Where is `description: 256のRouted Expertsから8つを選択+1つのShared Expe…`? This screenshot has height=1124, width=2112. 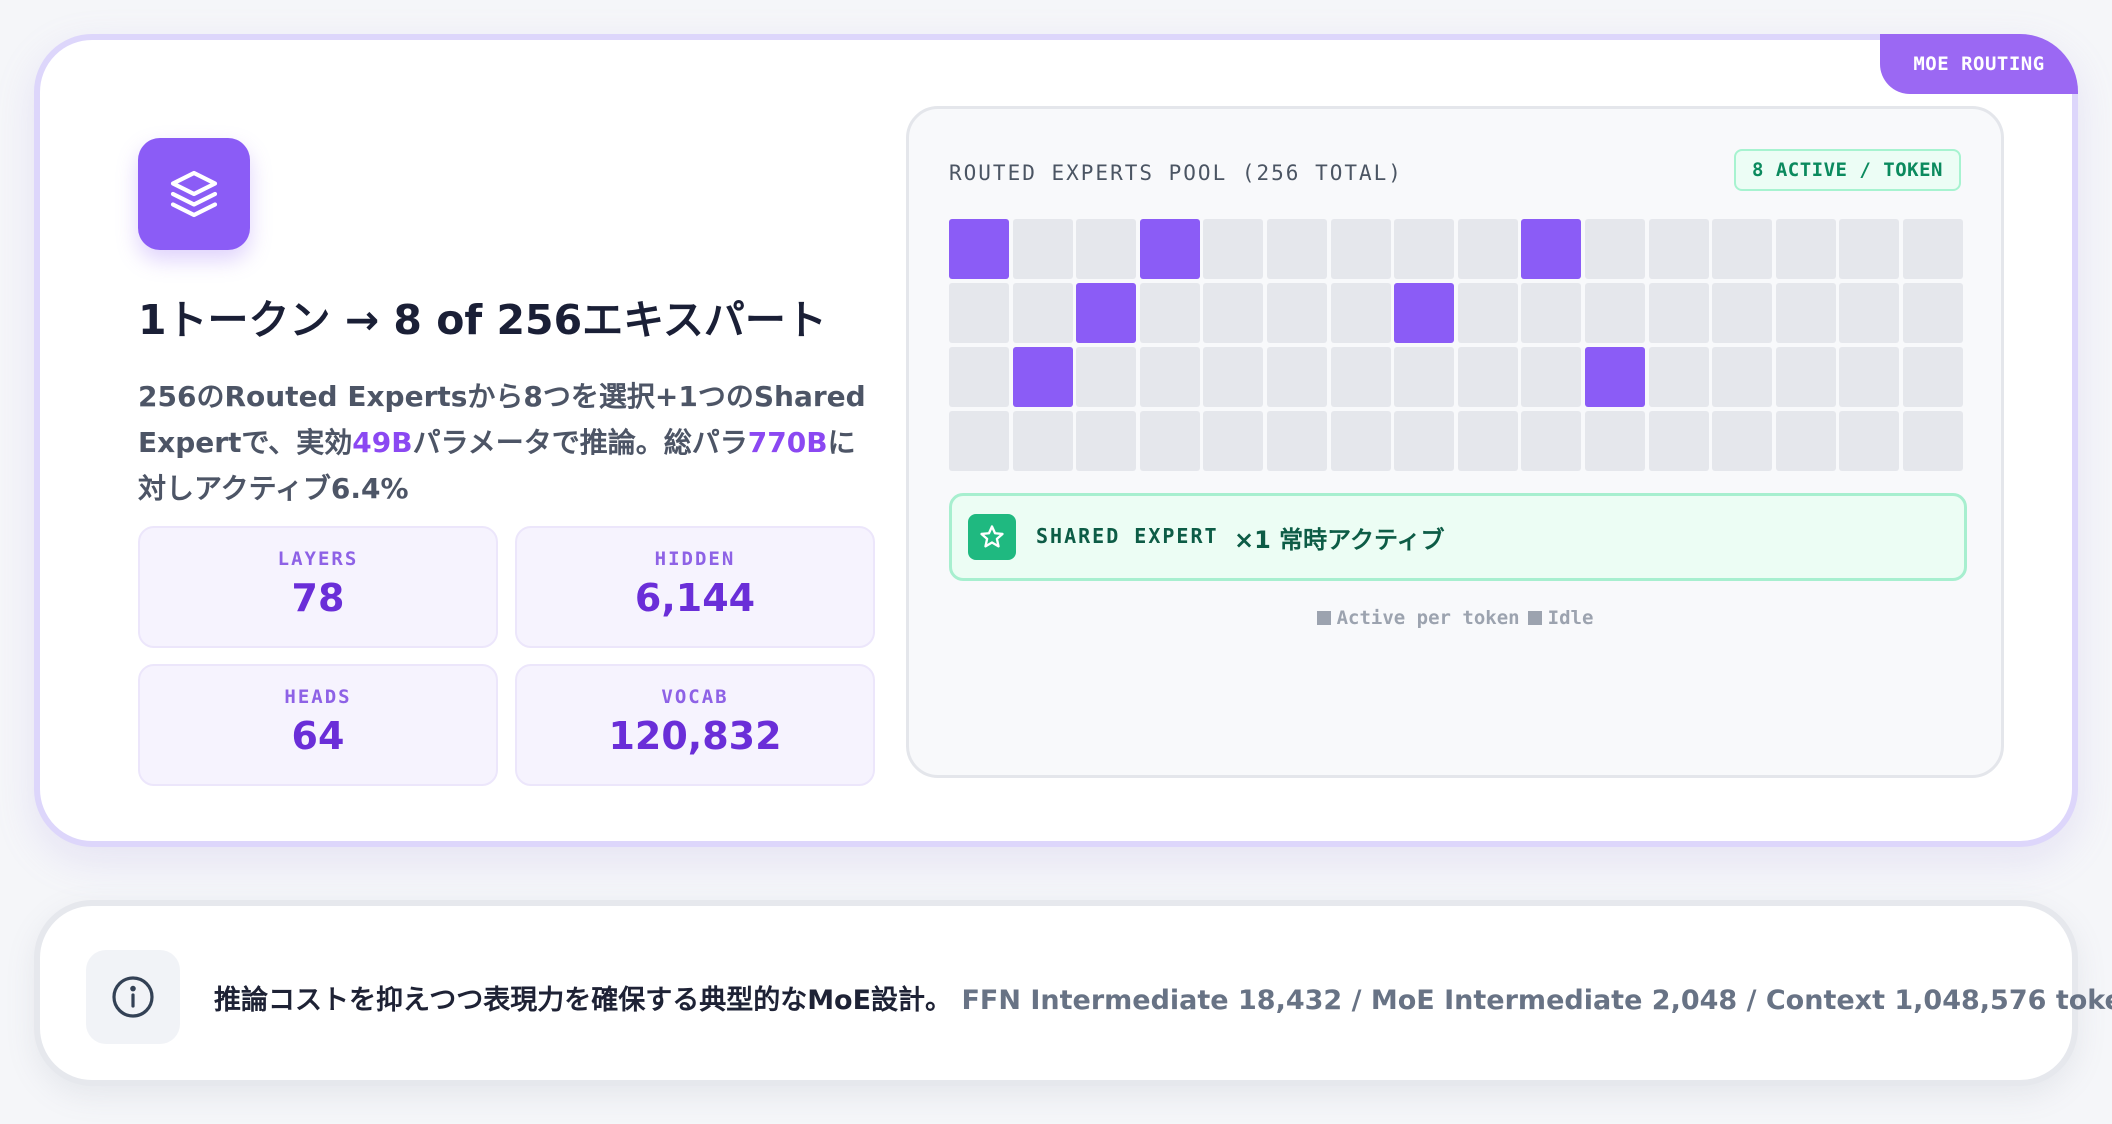
description: 256のRouted Expertsから8つを選択+1つのShared Expe… is located at coordinates (508, 443).